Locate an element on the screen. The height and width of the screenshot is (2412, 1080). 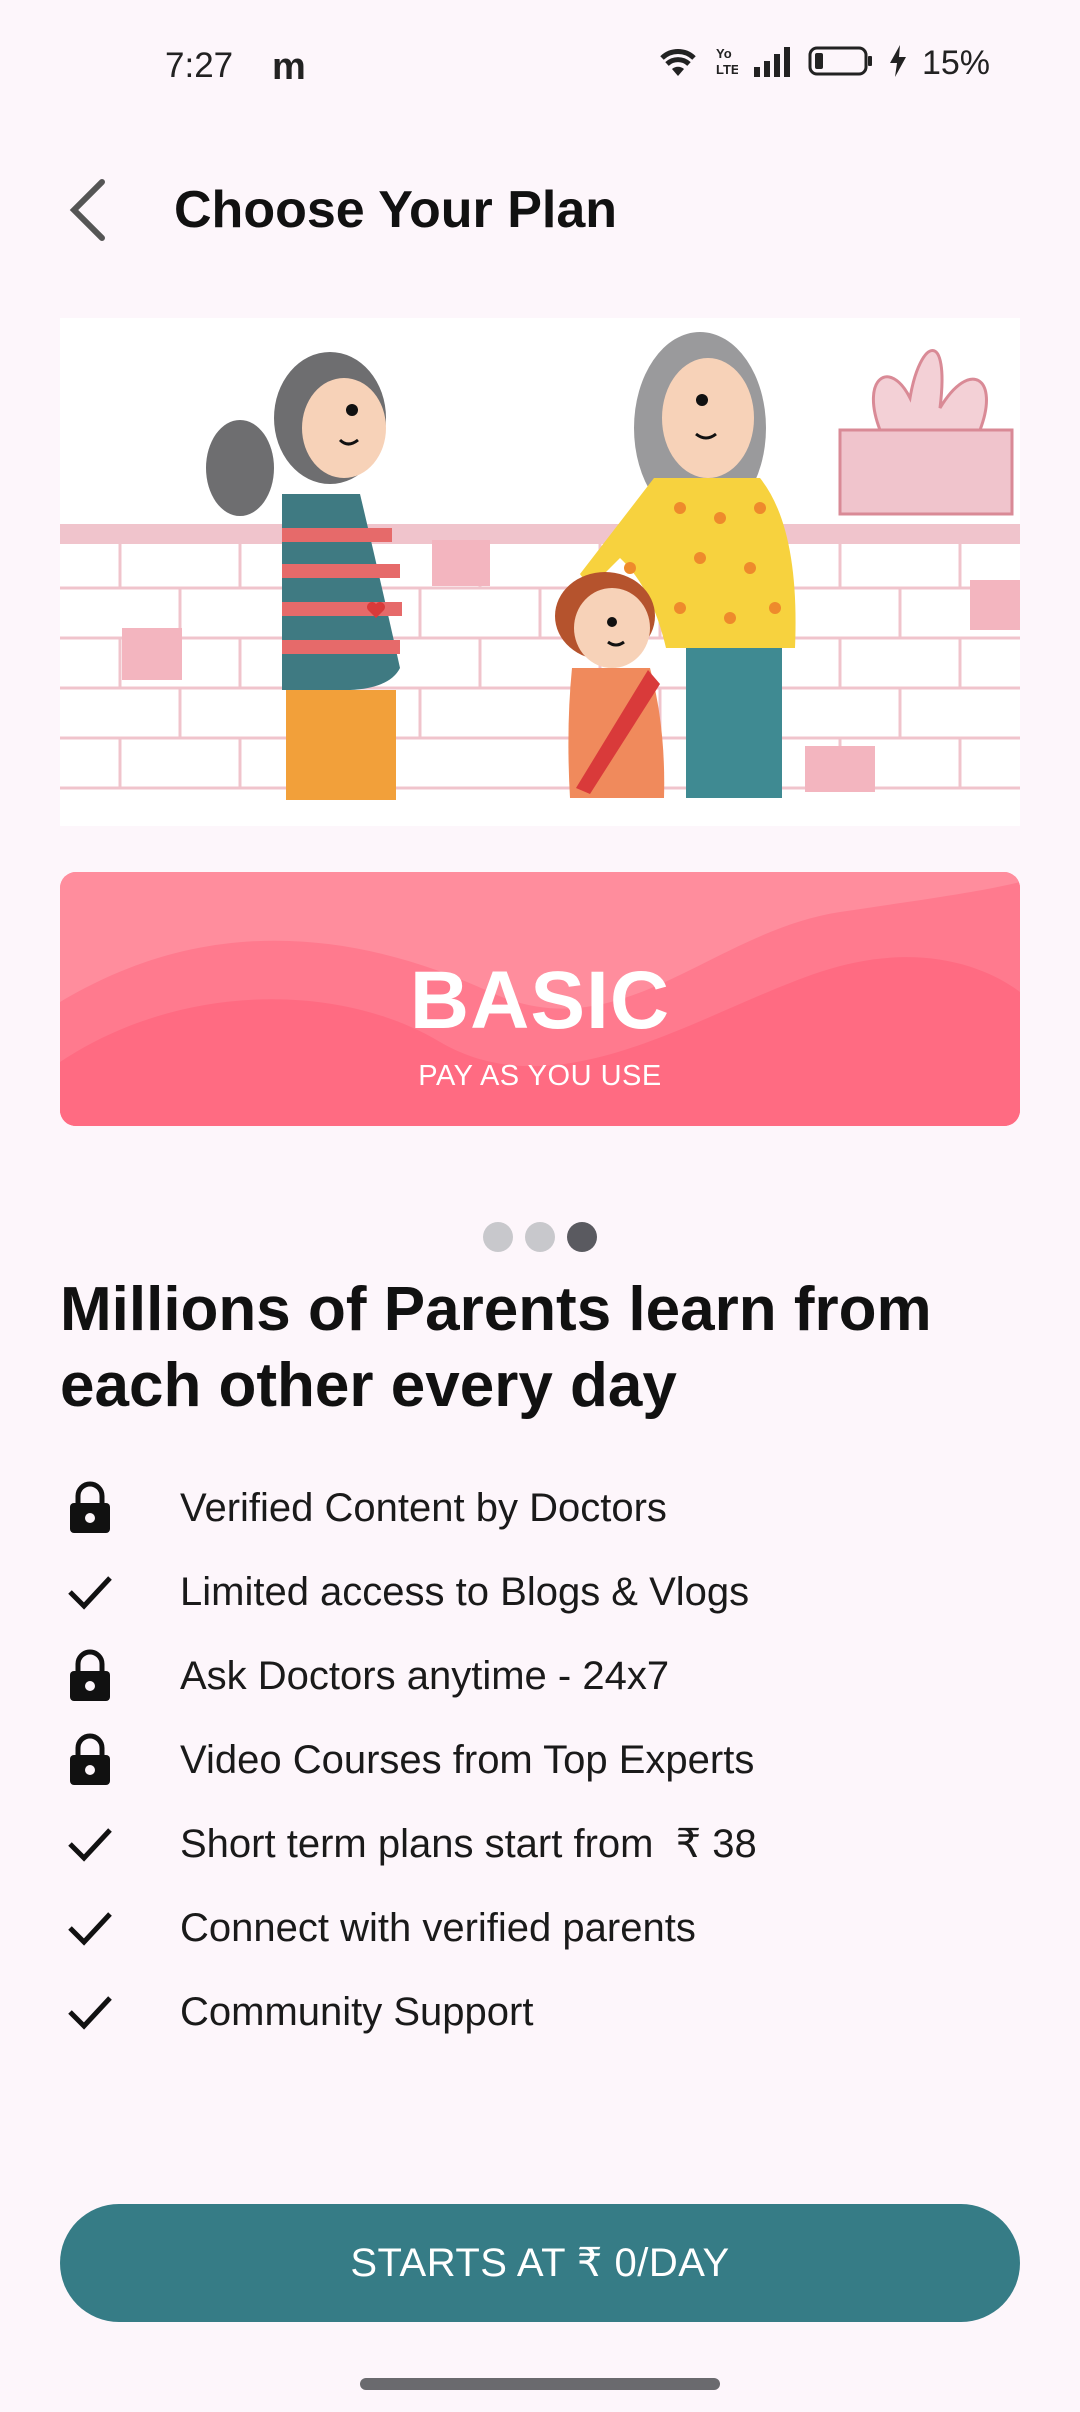
list-item: Connect with verified parents is located at coordinates (540, 1928).